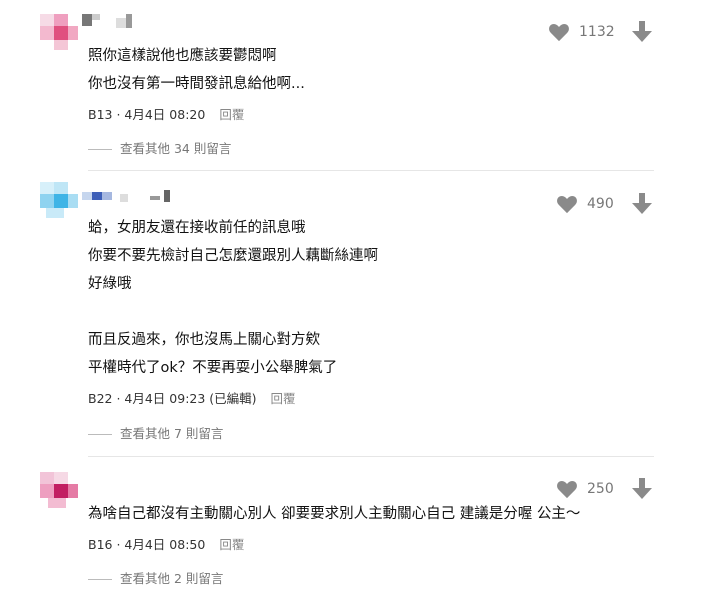 The height and width of the screenshot is (599, 712). I want to click on comment-body: 為啥自己都沒有主動關心別人 卻要要求別人主動關心自己 建議是分喔 公主～, so click(334, 514).